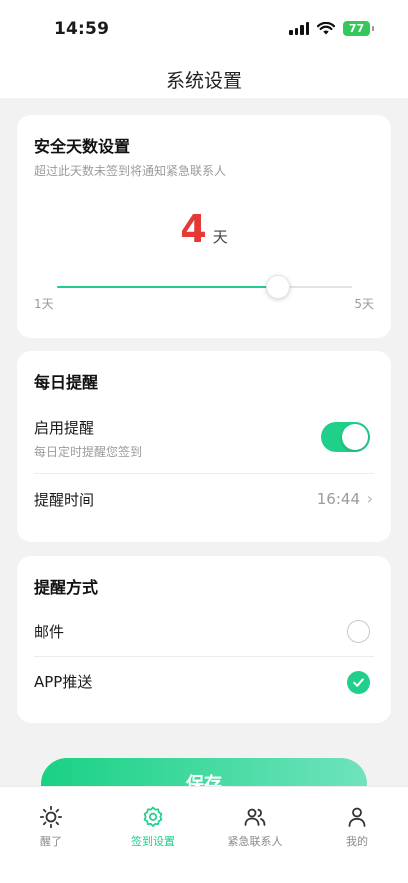 The width and height of the screenshot is (408, 883). Describe the element at coordinates (51, 817) in the screenshot. I see `sun-icon` at that location.